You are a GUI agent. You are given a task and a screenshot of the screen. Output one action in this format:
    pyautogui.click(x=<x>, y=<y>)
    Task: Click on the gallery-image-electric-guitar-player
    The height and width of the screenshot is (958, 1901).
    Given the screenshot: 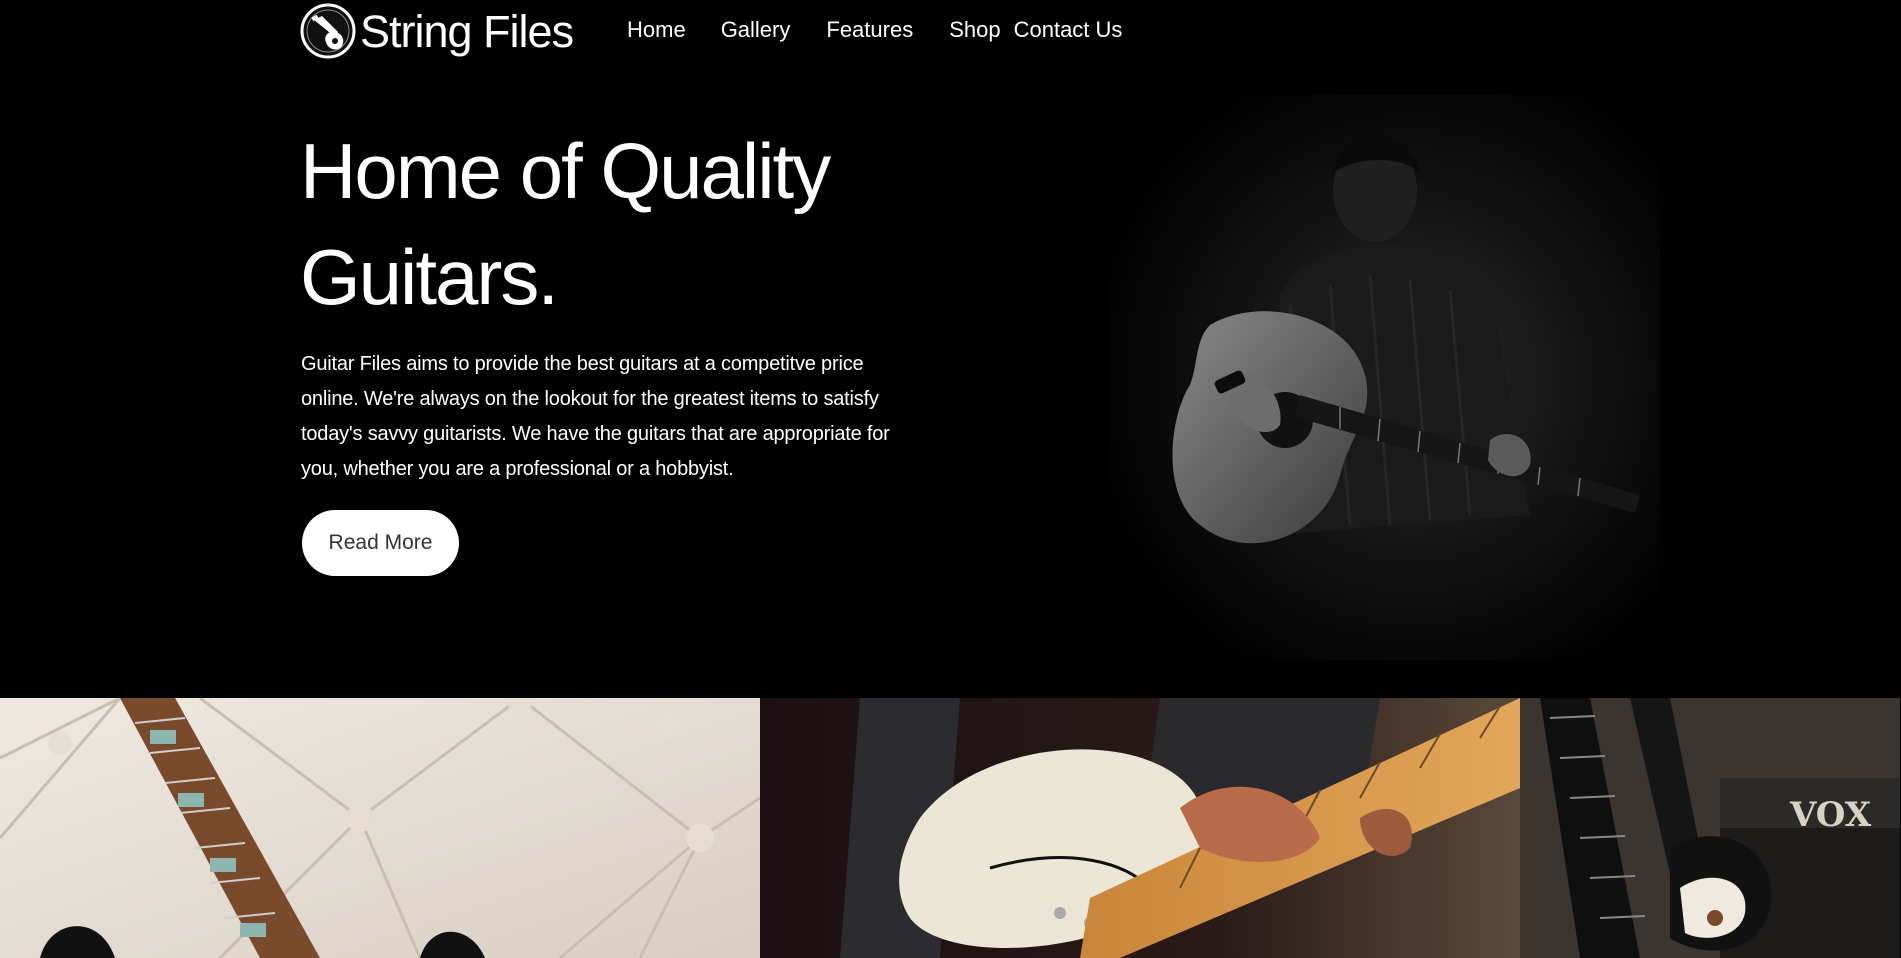 What is the action you would take?
    pyautogui.click(x=1140, y=828)
    